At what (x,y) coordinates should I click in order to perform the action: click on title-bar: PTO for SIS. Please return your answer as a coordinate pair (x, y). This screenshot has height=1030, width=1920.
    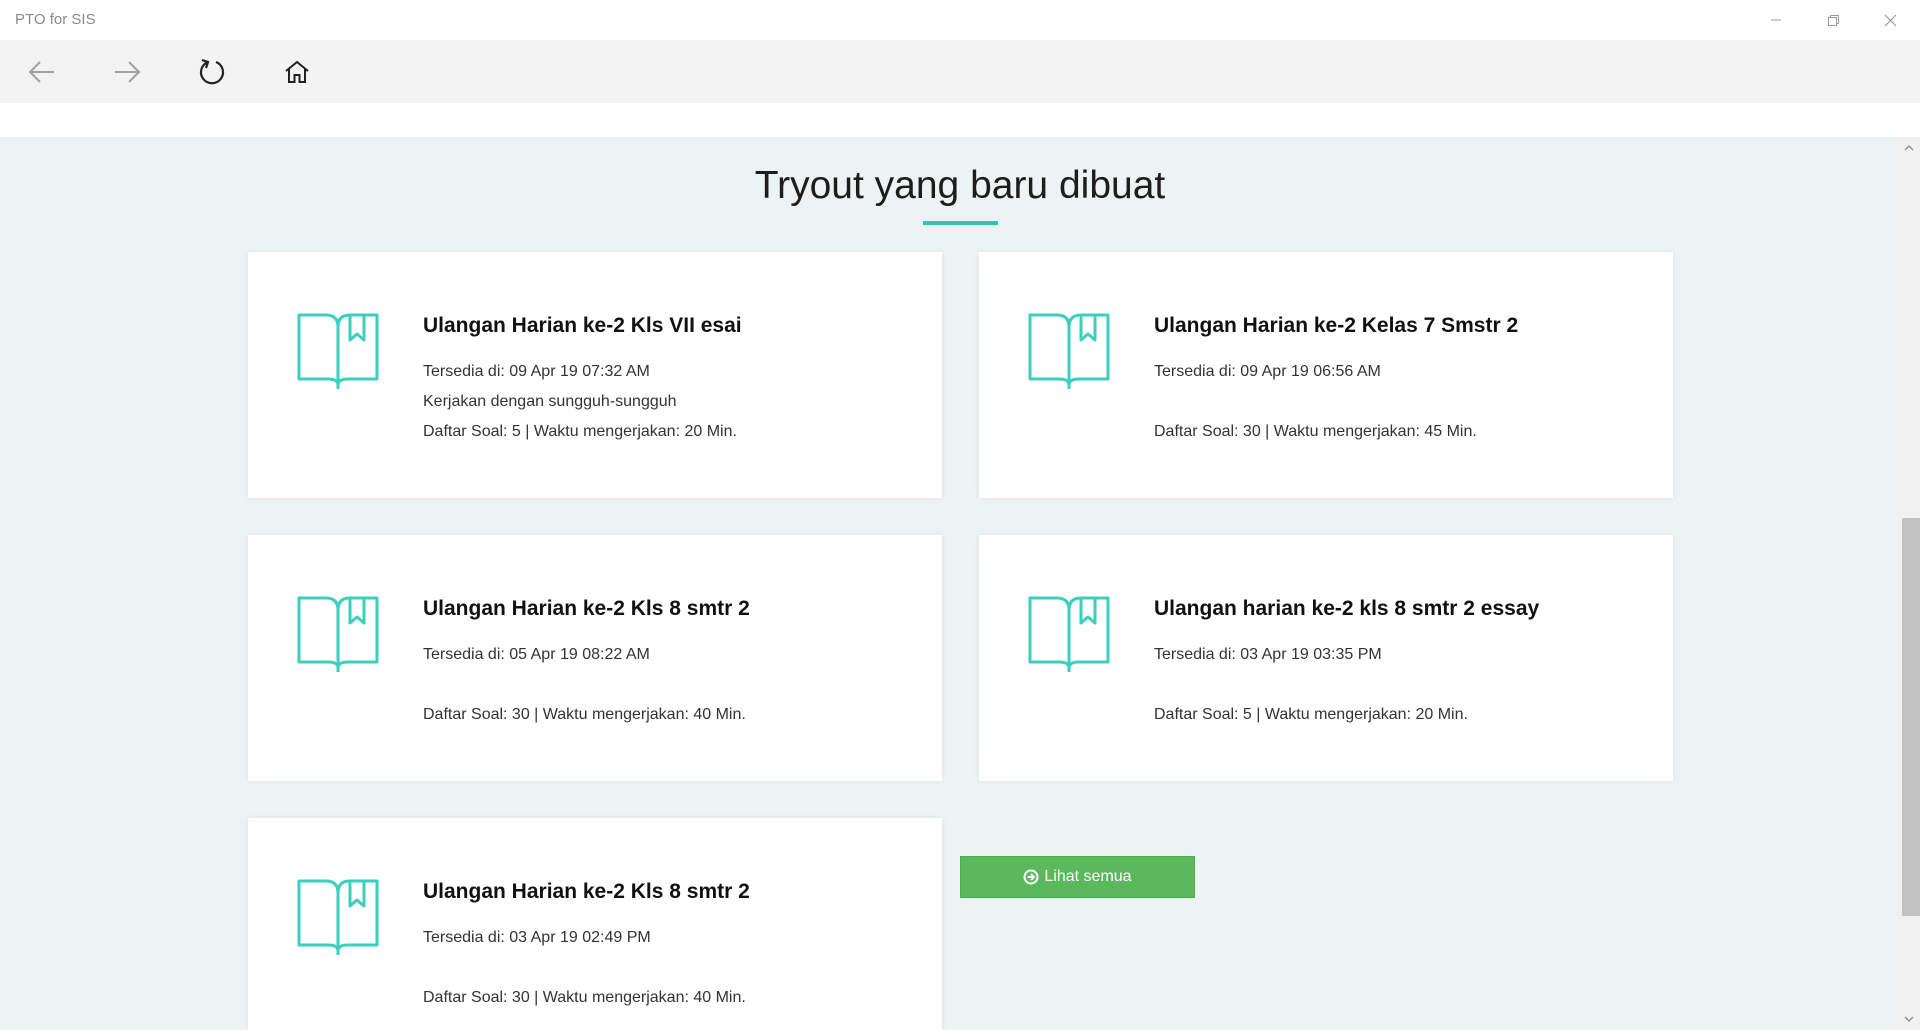
    Looking at the image, I should click on (960, 20).